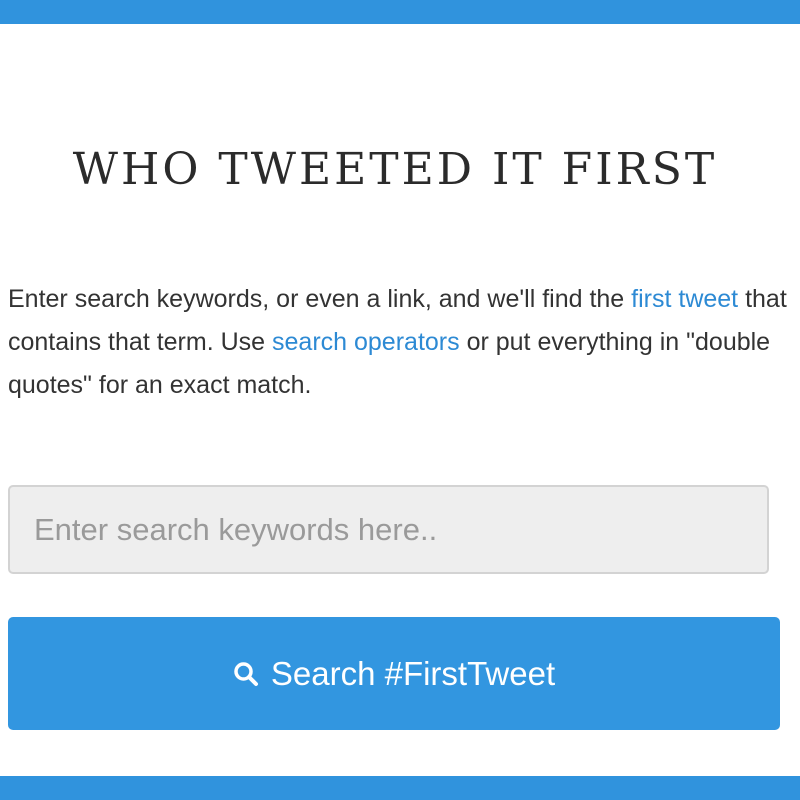  What do you see at coordinates (400, 788) in the screenshot?
I see `bottom-bar` at bounding box center [400, 788].